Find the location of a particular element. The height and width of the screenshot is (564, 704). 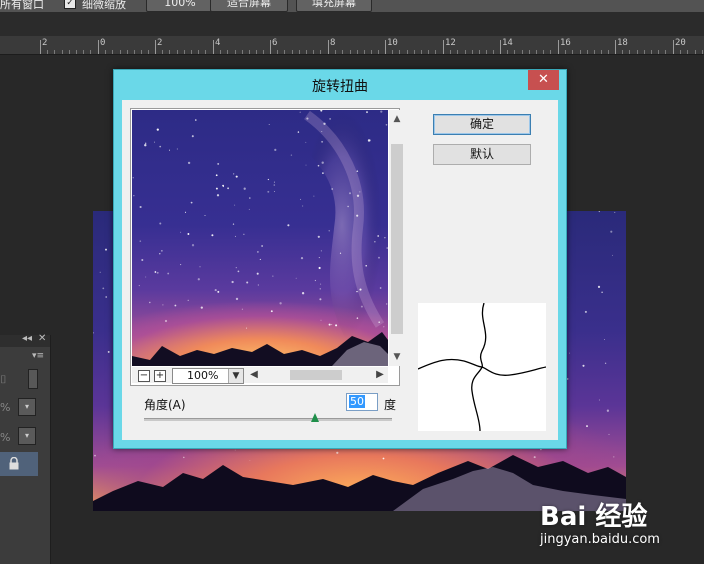

horizontal-scroll-thumb is located at coordinates (316, 375).